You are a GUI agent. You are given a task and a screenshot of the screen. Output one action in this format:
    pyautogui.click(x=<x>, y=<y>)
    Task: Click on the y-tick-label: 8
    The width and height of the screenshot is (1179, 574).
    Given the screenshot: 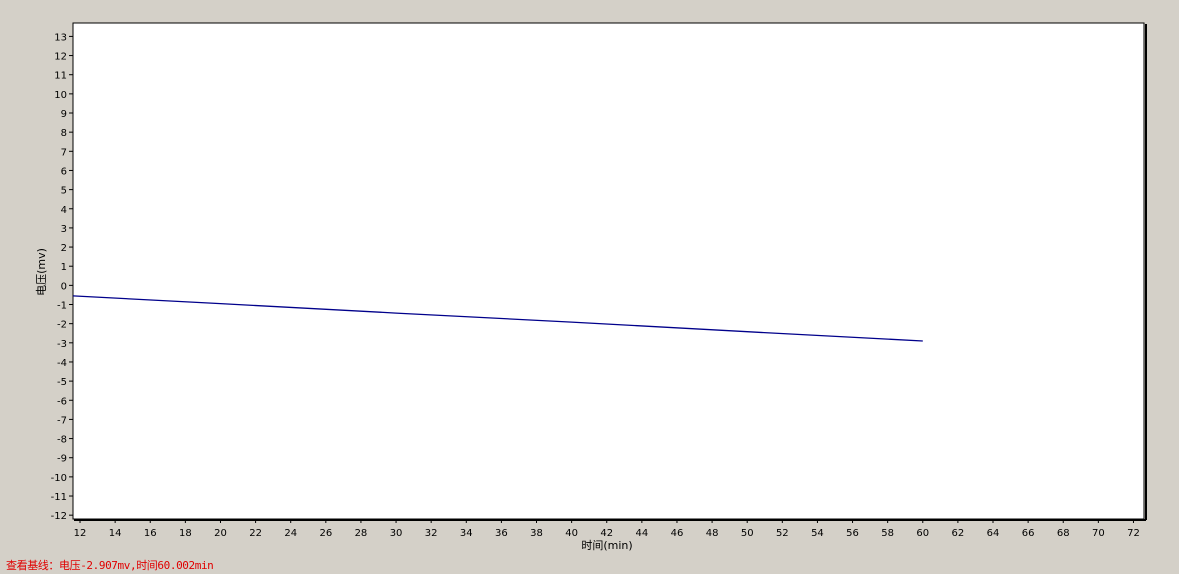 What is the action you would take?
    pyautogui.click(x=64, y=133)
    